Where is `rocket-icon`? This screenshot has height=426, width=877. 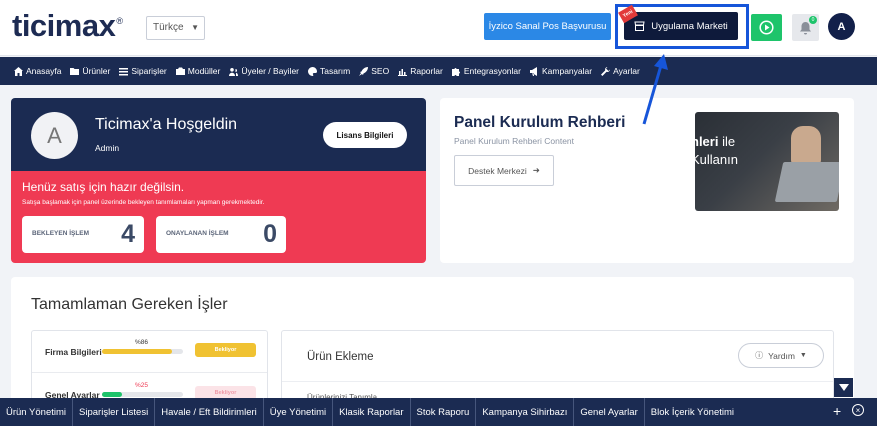 rocket-icon is located at coordinates (364, 71).